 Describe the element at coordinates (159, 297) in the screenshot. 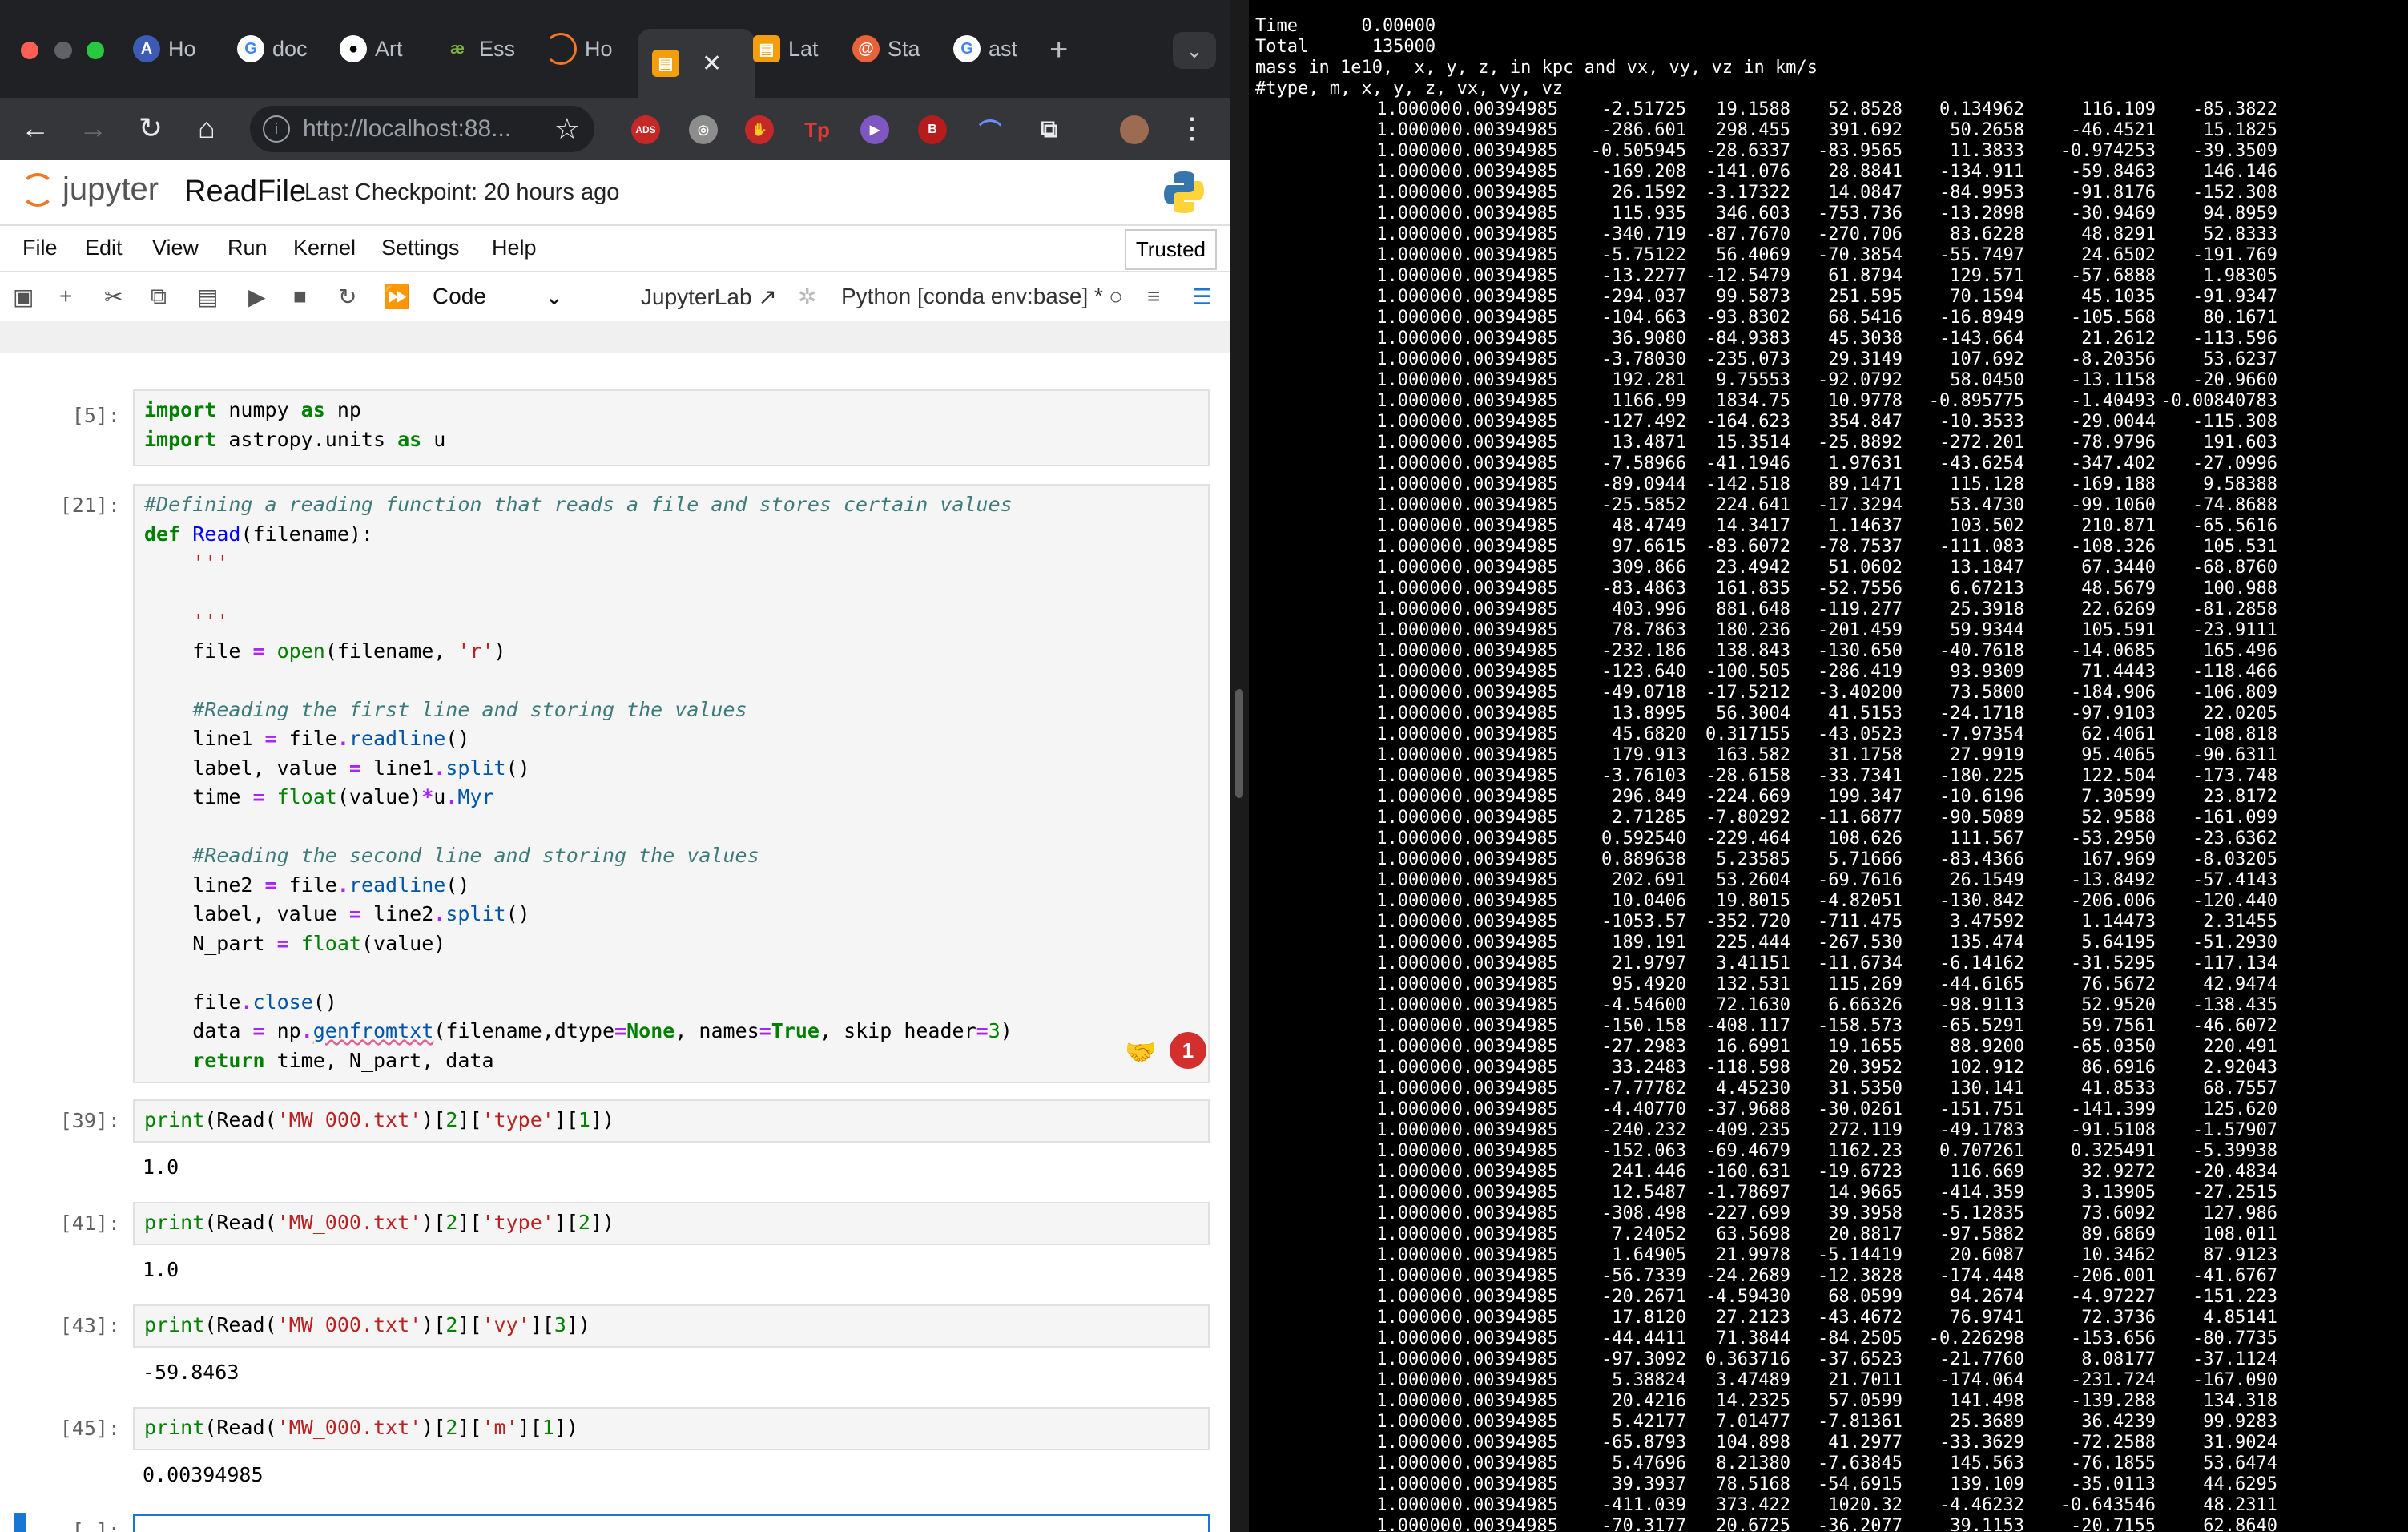

I see `copy-icon: ⧉` at that location.